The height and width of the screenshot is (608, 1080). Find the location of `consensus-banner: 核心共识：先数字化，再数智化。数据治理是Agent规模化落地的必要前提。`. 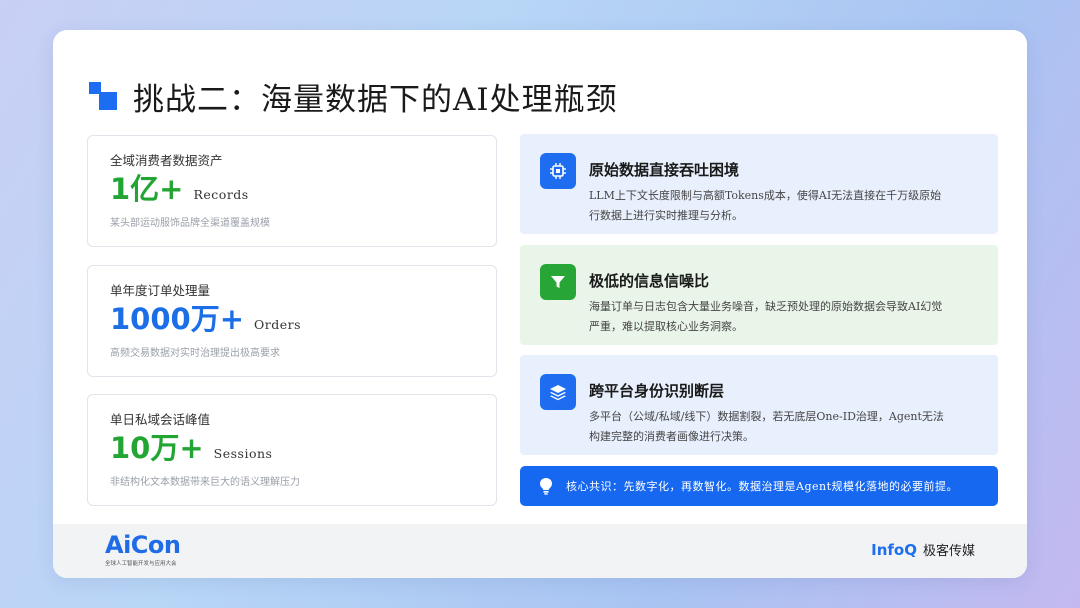

consensus-banner: 核心共识：先数字化，再数智化。数据治理是Agent规模化落地的必要前提。 is located at coordinates (759, 486).